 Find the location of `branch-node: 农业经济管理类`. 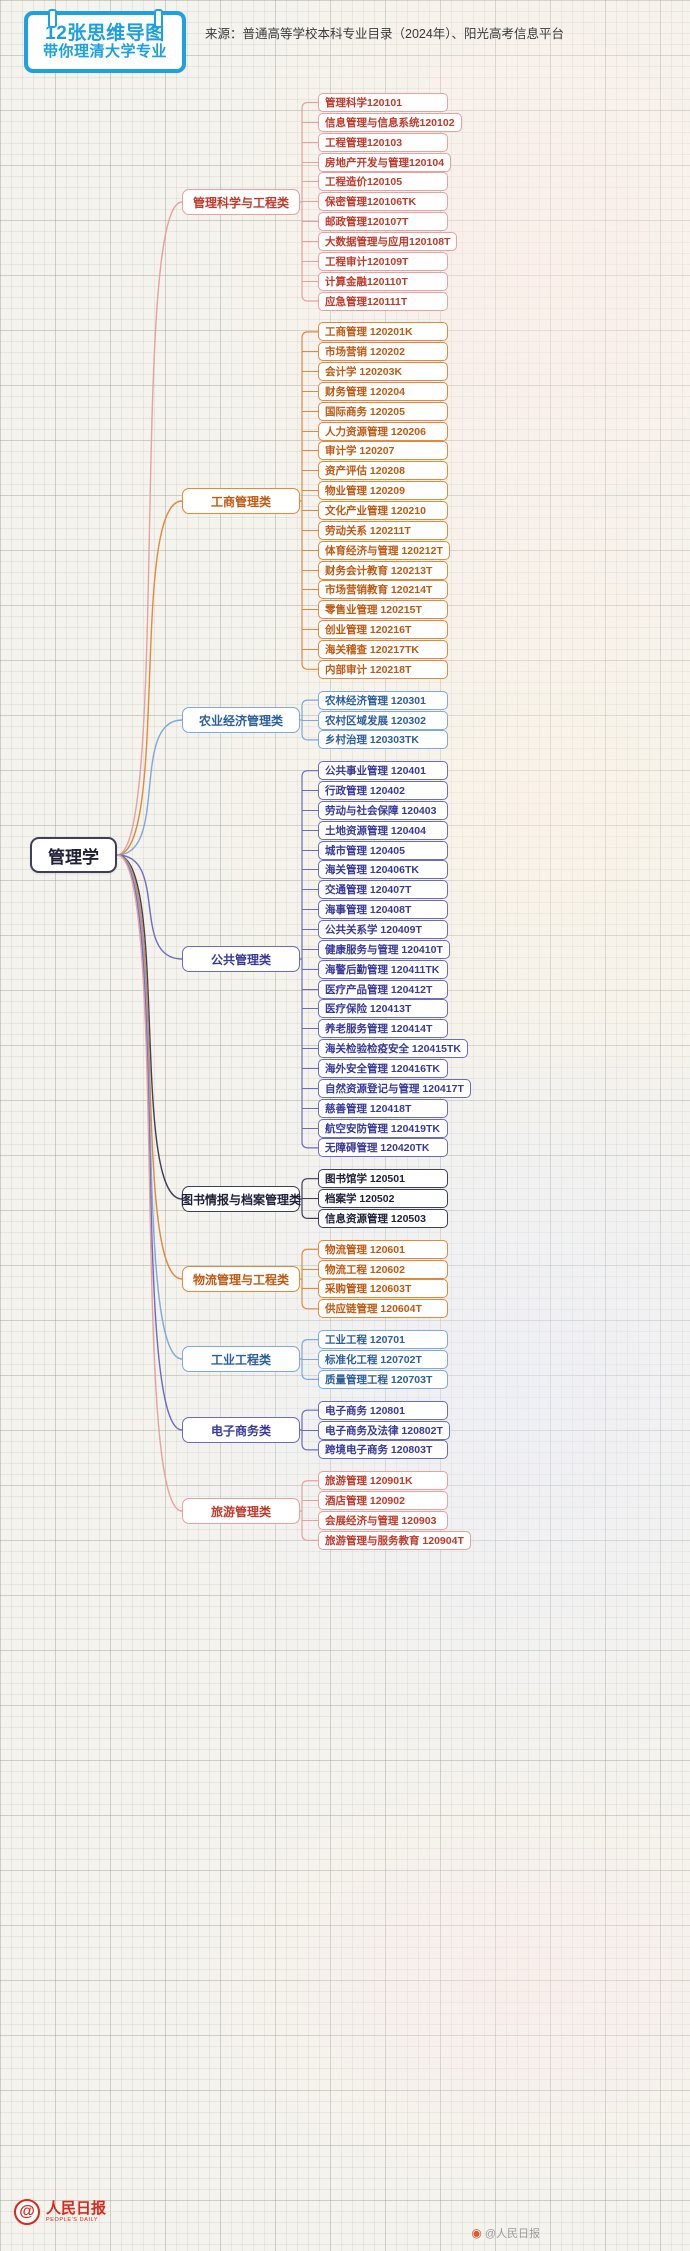

branch-node: 农业经济管理类 is located at coordinates (241, 720).